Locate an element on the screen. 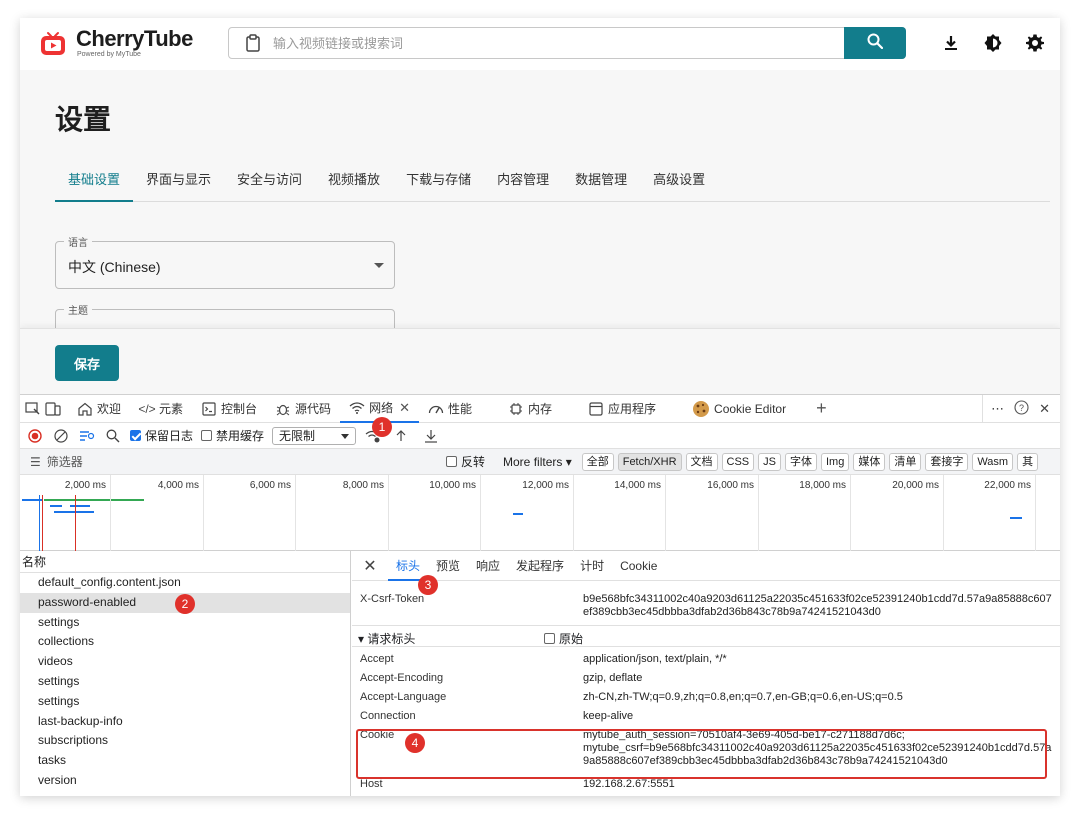  disable-cache-checkbox: 禁用缓存 is located at coordinates (232, 435).